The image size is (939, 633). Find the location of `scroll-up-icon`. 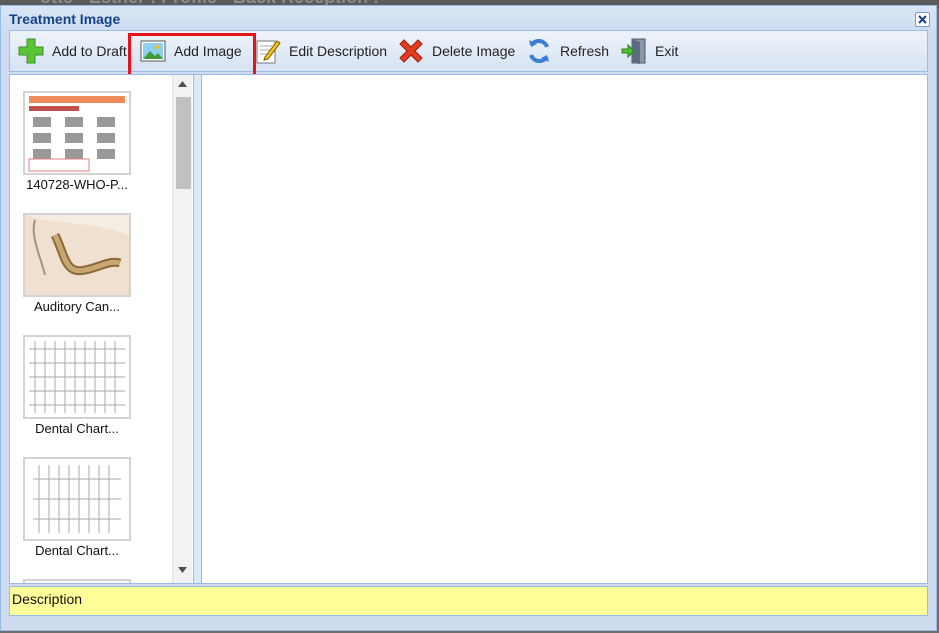

scroll-up-icon is located at coordinates (182, 84).